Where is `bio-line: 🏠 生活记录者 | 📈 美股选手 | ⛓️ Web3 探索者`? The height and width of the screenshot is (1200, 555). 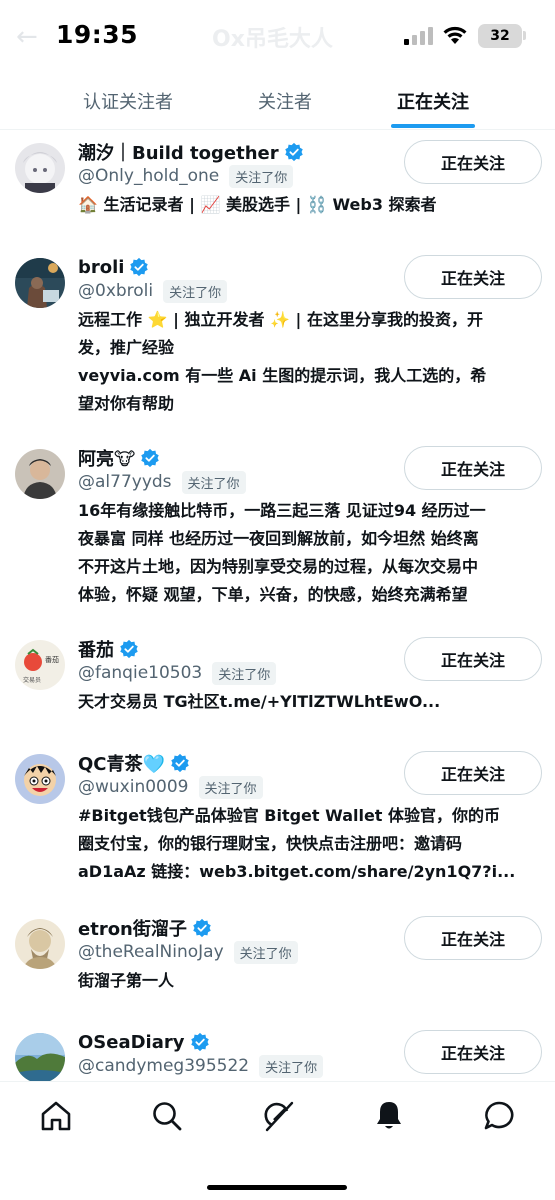
bio-line: 🏠 生活记录者 | 📈 美股选手 | ⛓️ Web3 探索者 is located at coordinates (257, 204).